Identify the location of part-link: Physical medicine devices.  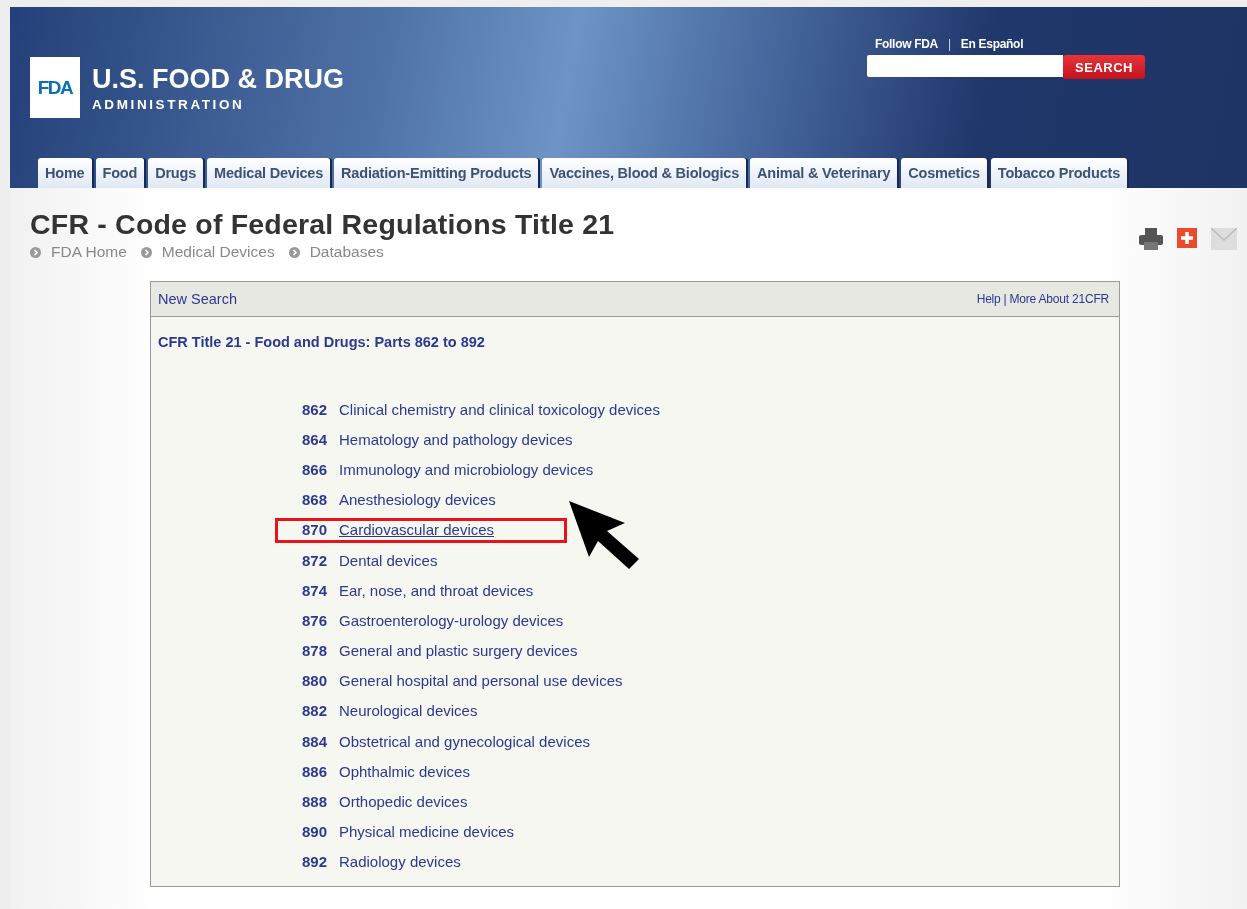
(427, 832).